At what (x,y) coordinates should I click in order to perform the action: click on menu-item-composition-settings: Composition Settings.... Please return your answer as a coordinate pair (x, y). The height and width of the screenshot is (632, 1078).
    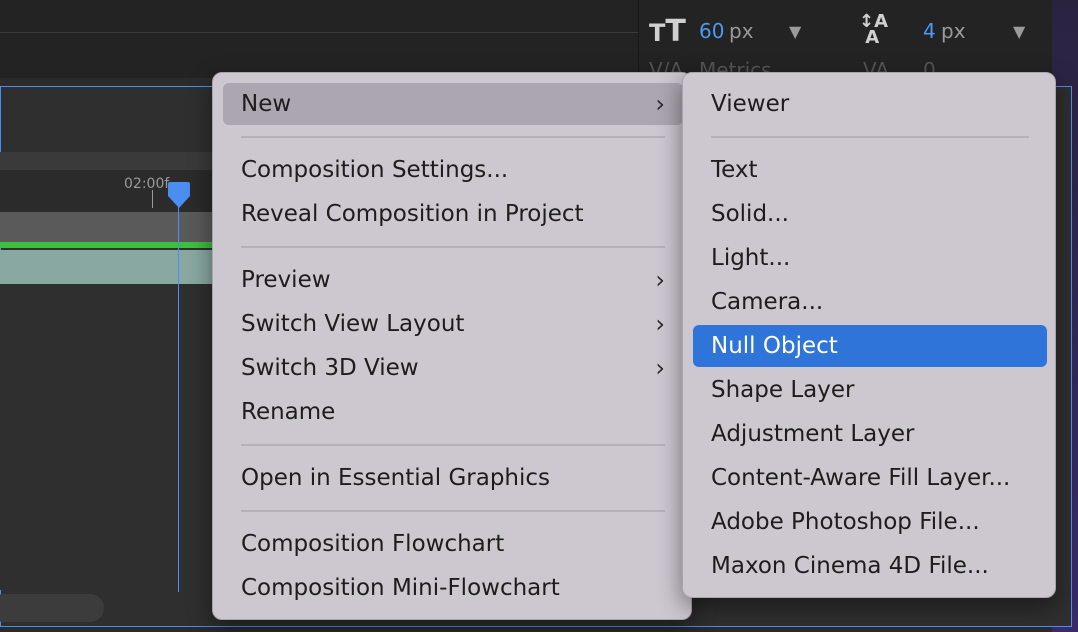
    Looking at the image, I should click on (453, 170).